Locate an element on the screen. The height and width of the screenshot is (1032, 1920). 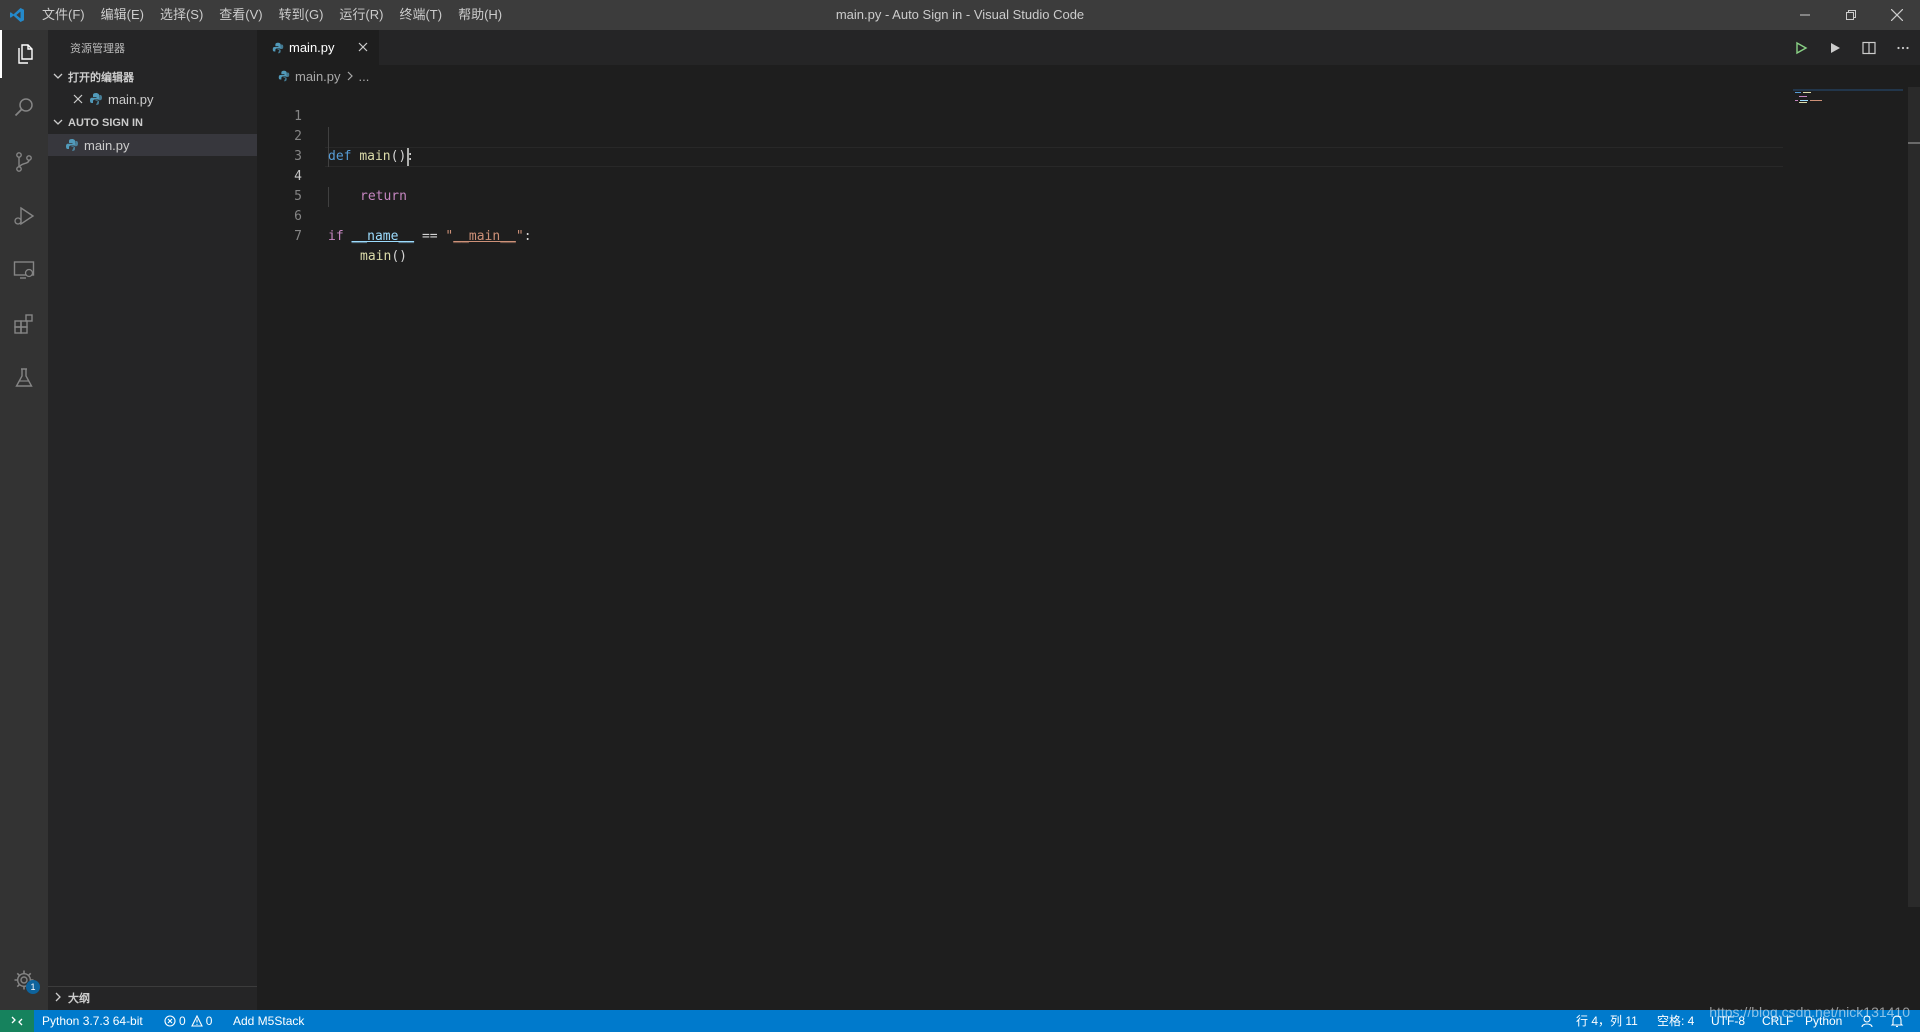
more-actions-button is located at coordinates (1903, 47).